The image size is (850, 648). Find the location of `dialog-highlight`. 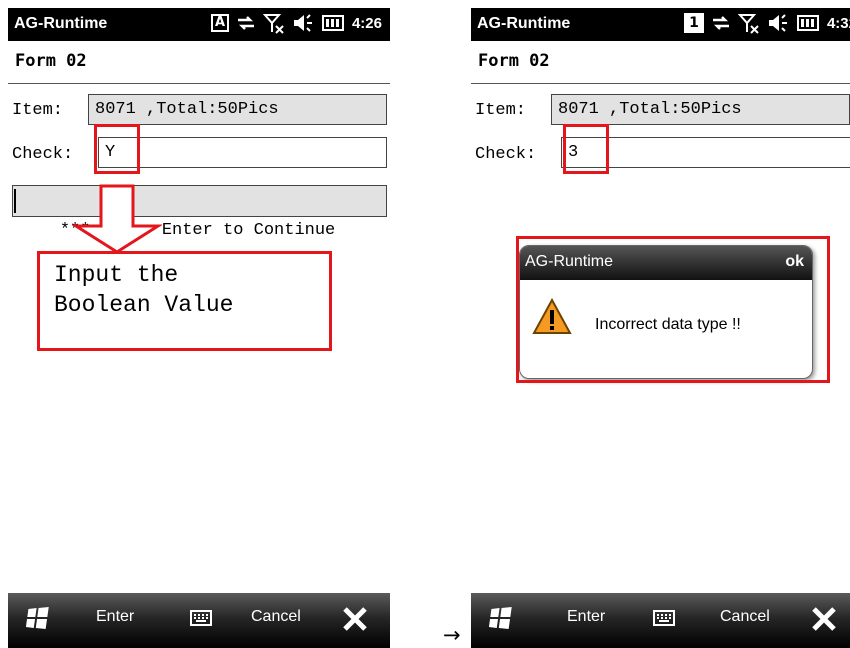

dialog-highlight is located at coordinates (673, 309).